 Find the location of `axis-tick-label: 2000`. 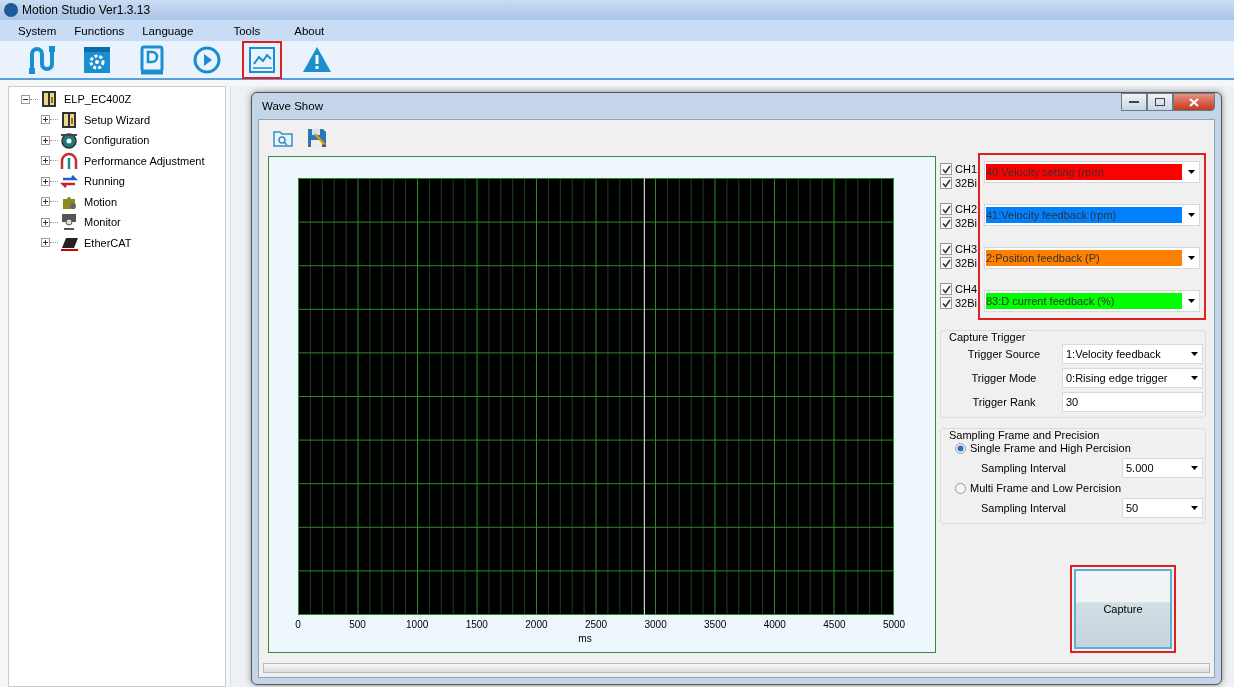

axis-tick-label: 2000 is located at coordinates (536, 624).